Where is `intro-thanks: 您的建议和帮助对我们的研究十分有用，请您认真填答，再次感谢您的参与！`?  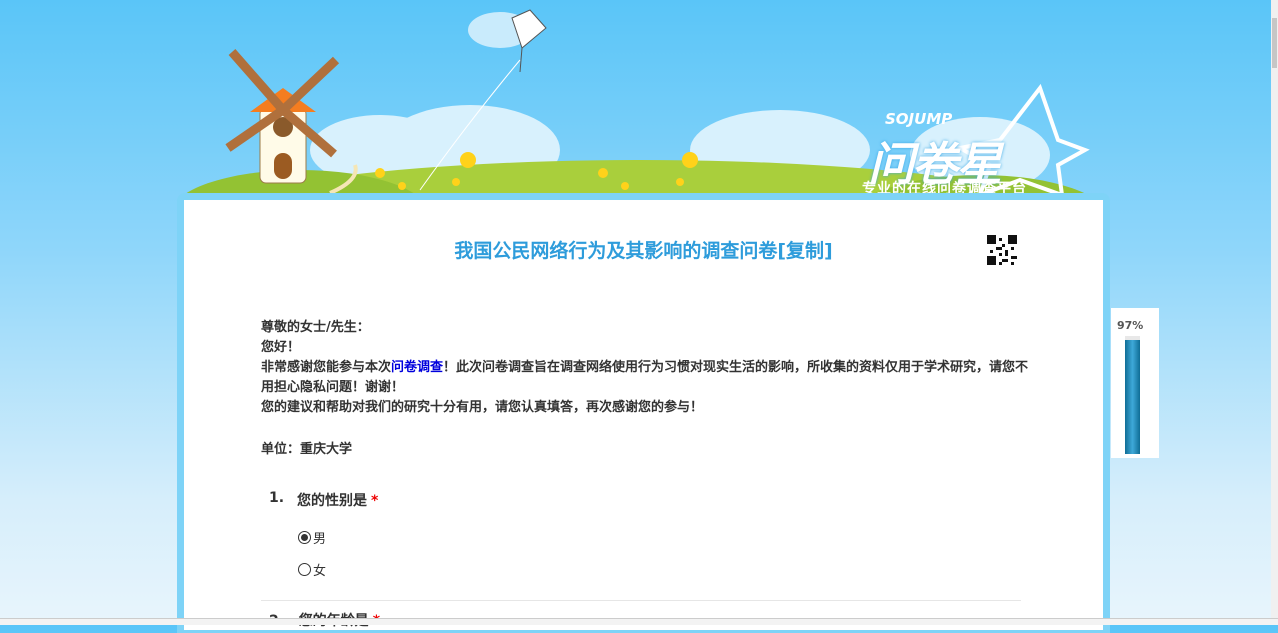 intro-thanks: 您的建议和帮助对我们的研究十分有用，请您认真填答，再次感谢您的参与！ is located at coordinates (482, 407).